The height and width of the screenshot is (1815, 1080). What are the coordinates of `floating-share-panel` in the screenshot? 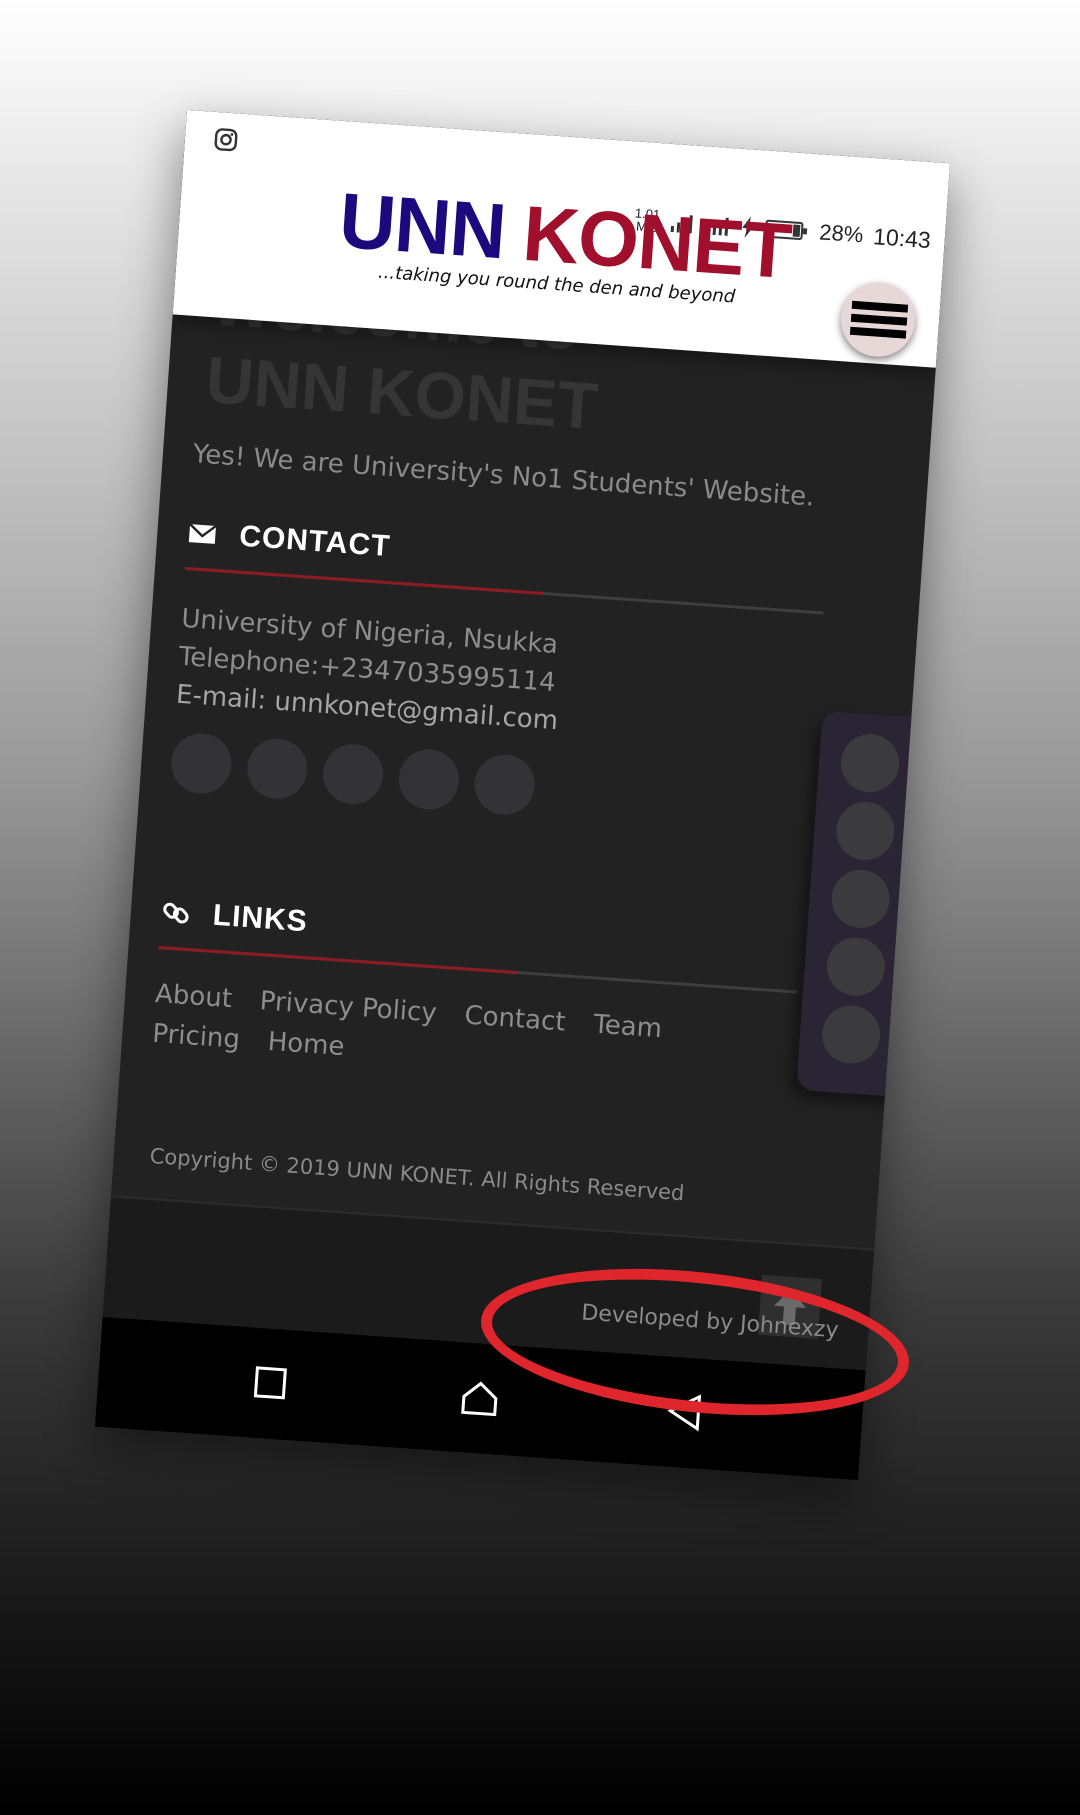 It's located at (864, 904).